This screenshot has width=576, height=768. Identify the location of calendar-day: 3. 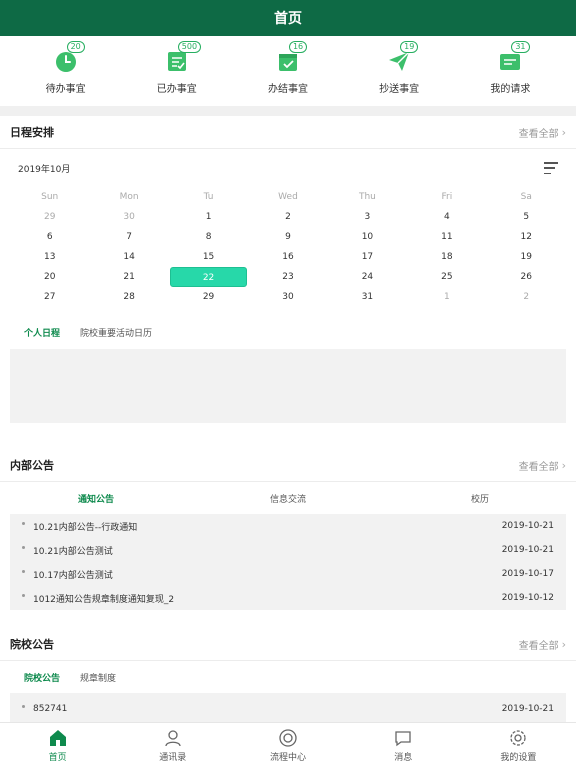
(367, 217).